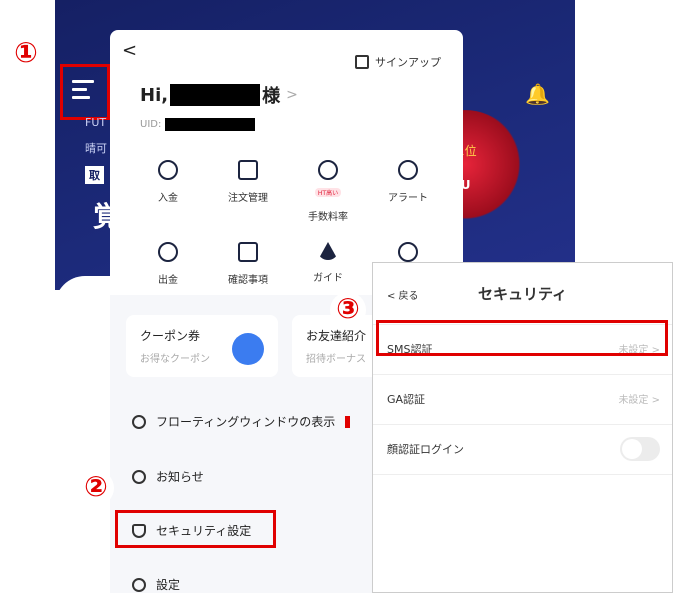 The height and width of the screenshot is (593, 687). I want to click on megaphone-icon, so click(139, 476).